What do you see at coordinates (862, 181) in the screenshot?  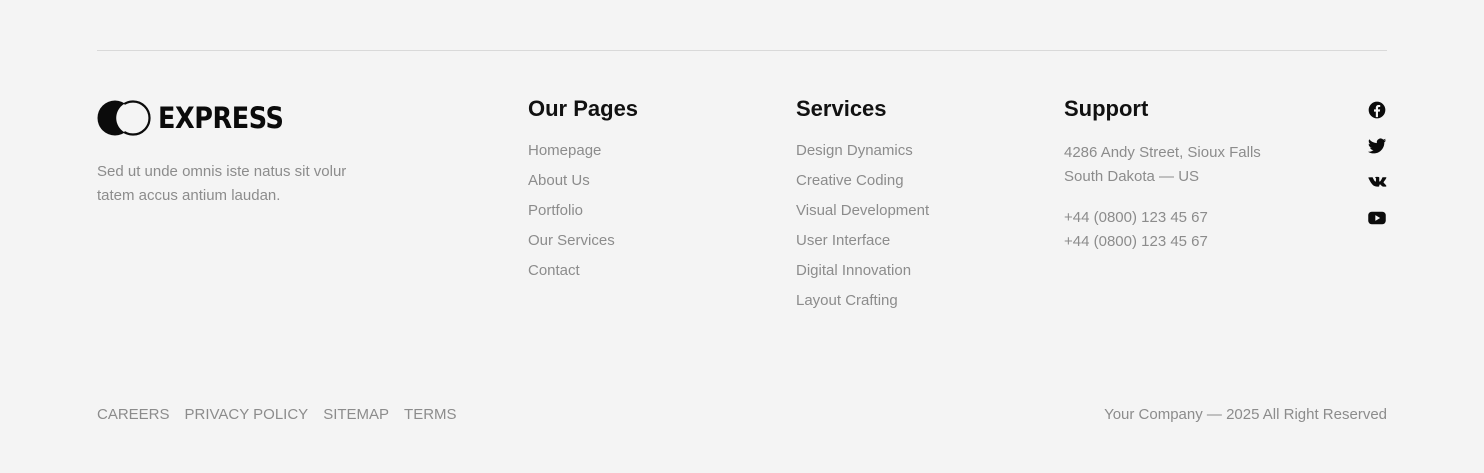 I see `service-link-creative-coding: Creative Coding` at bounding box center [862, 181].